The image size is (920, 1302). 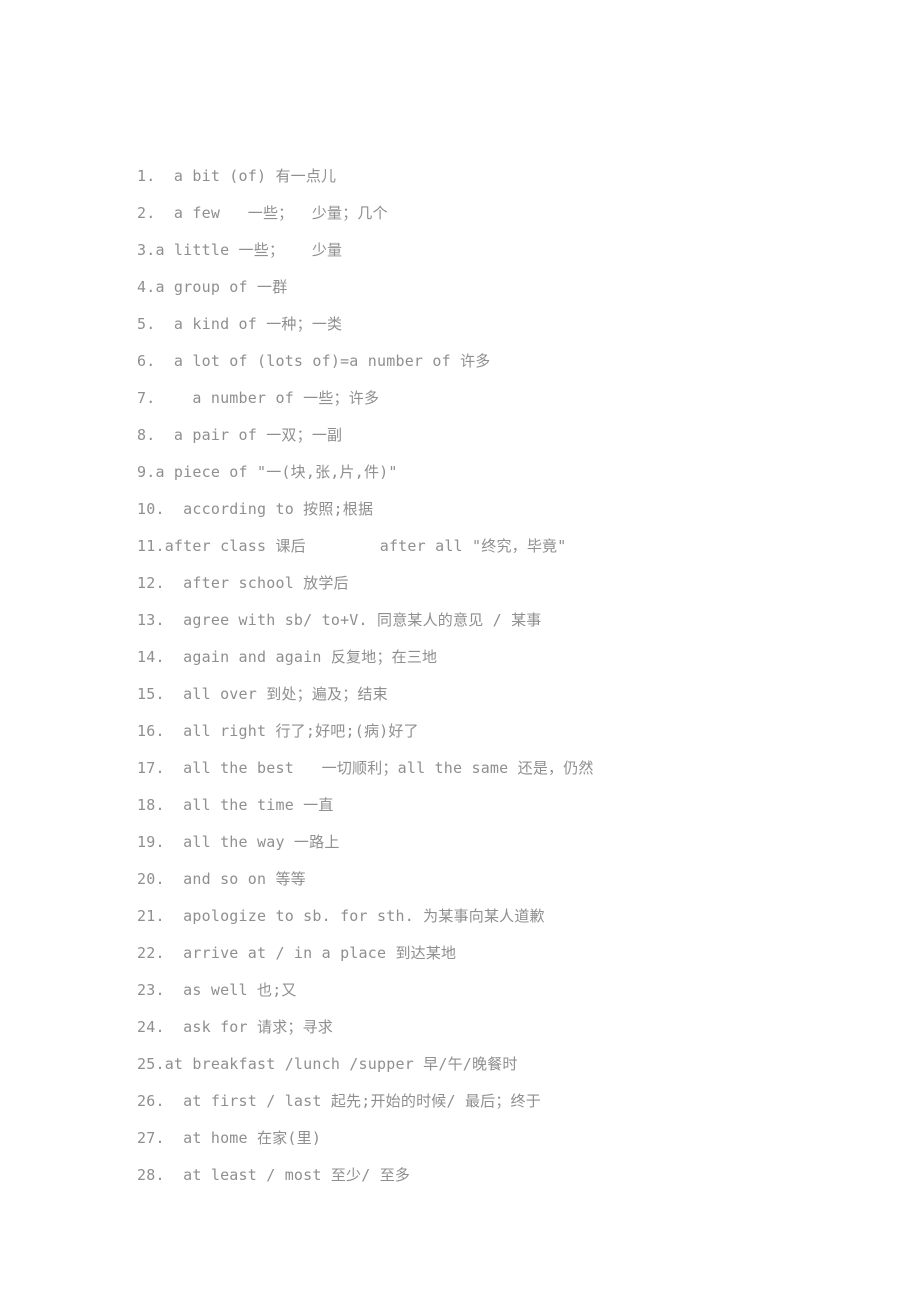 I want to click on list-item: 8. a pair of 一双；一副, so click(x=240, y=435).